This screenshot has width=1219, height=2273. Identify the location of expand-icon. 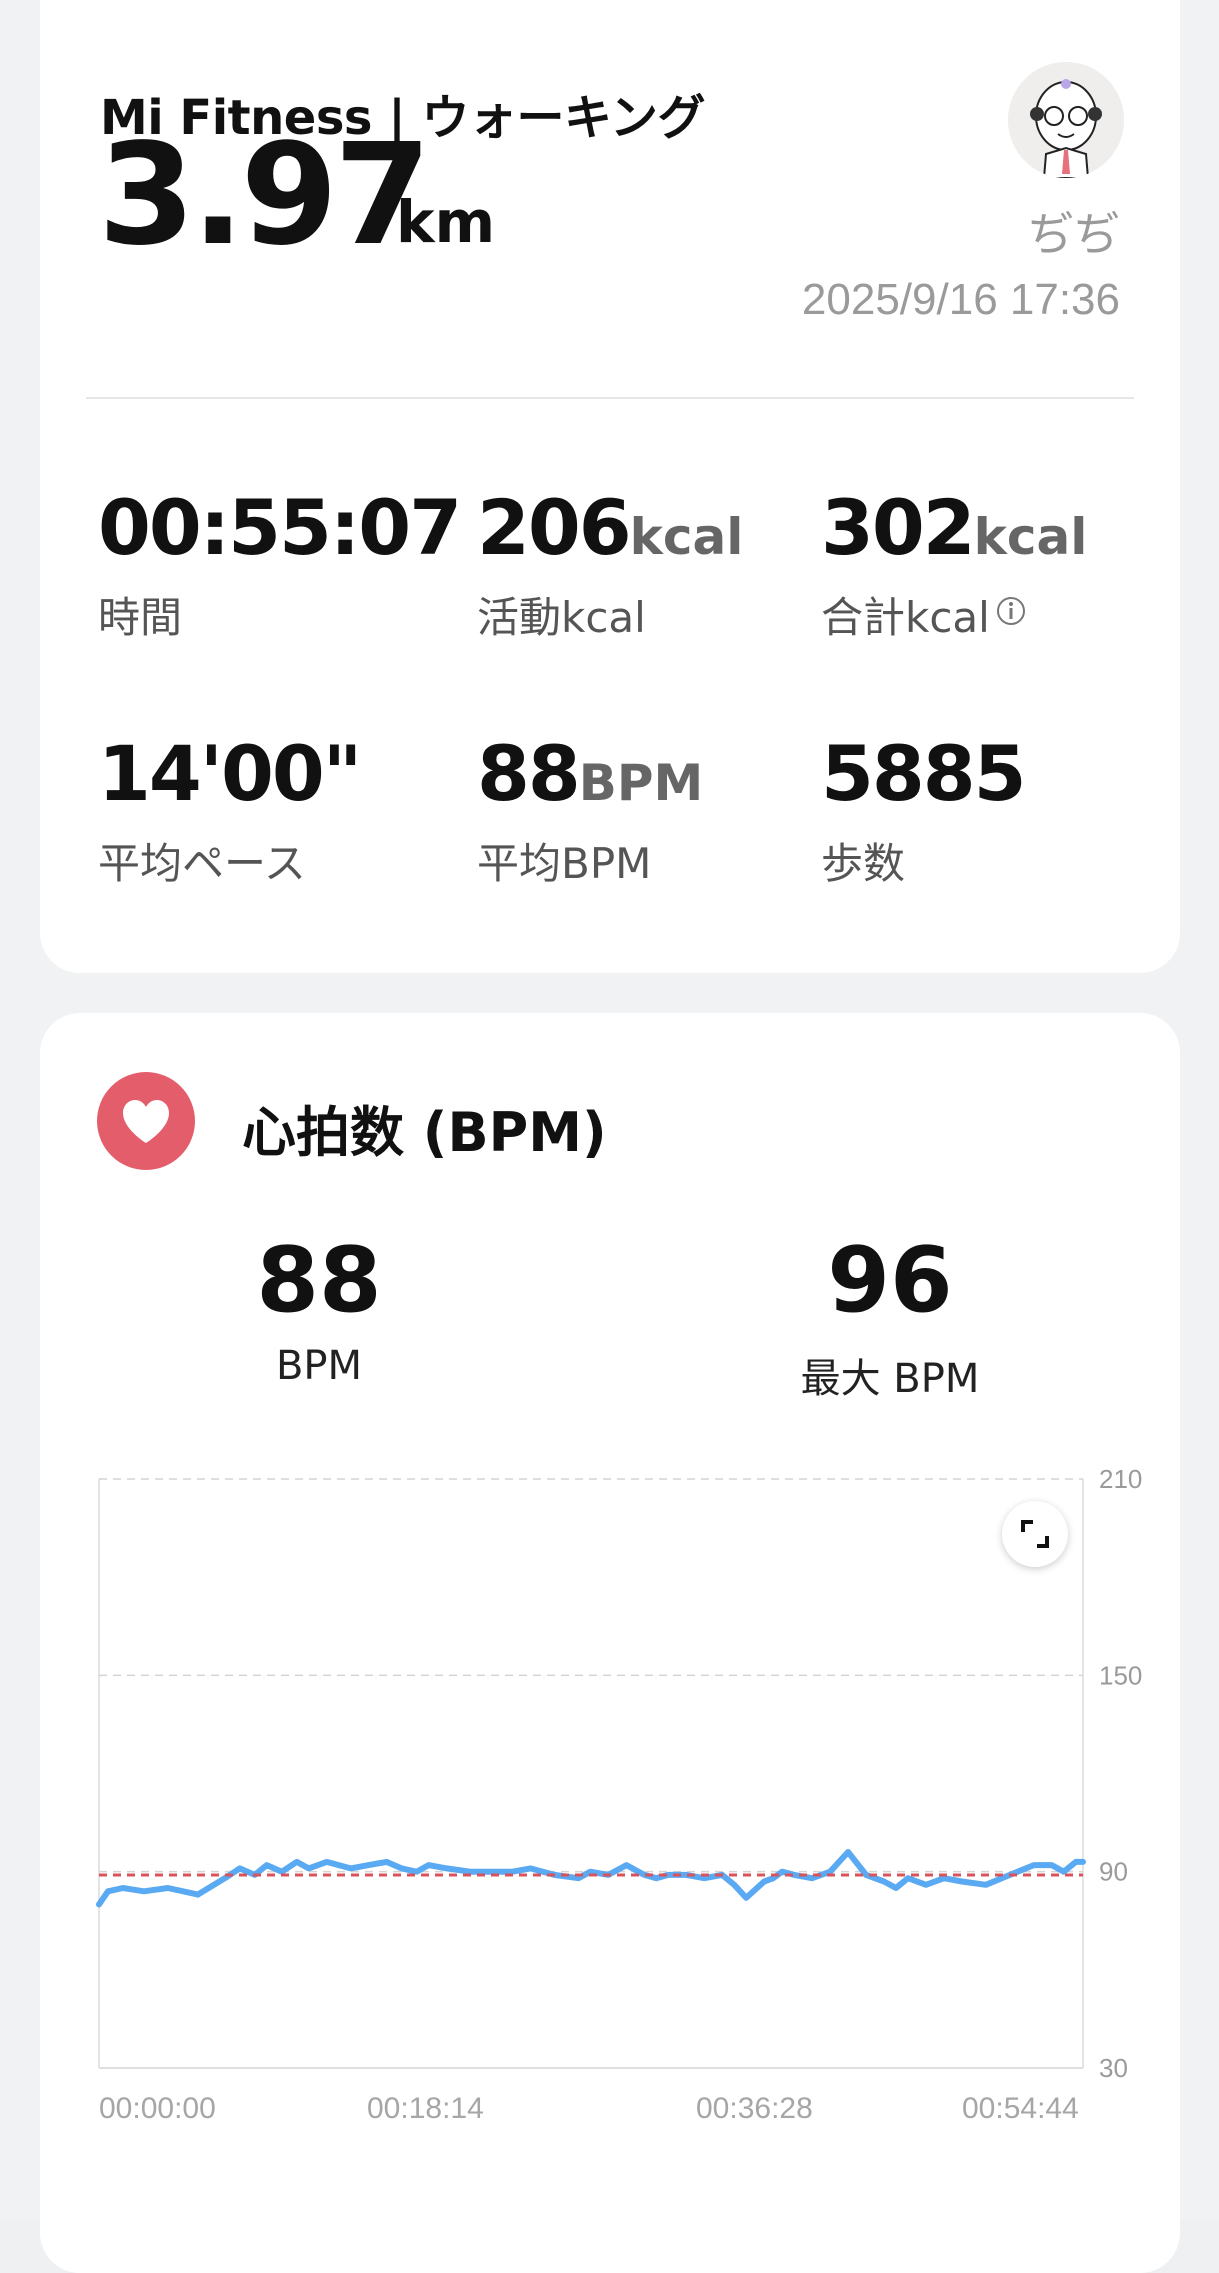
(1035, 1534).